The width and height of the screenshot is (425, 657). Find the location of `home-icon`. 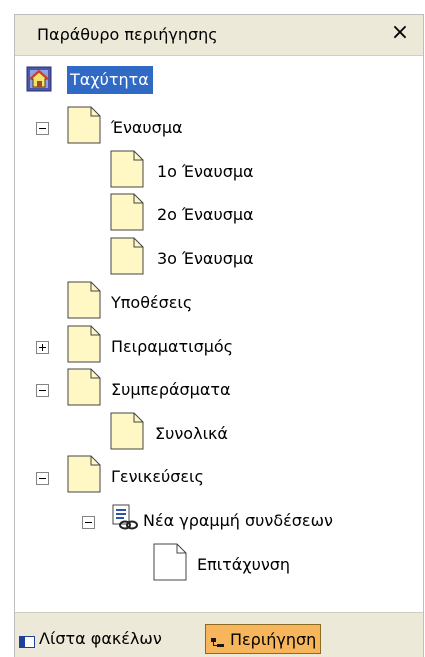

home-icon is located at coordinates (39, 79).